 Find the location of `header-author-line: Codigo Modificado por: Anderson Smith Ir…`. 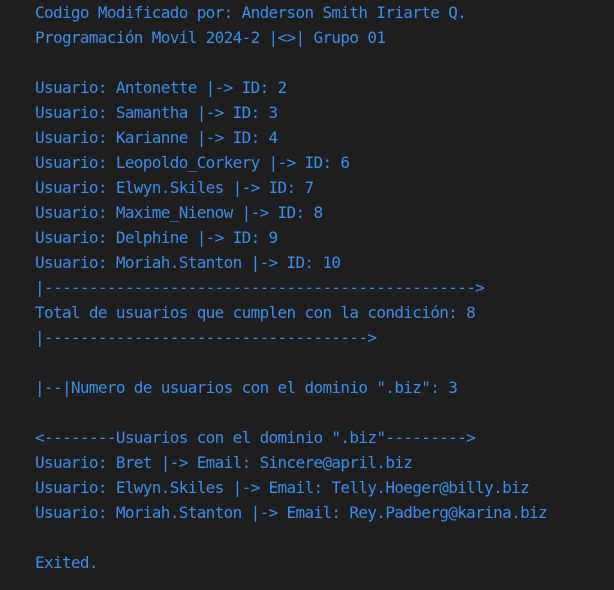

header-author-line: Codigo Modificado por: Anderson Smith Ir… is located at coordinates (251, 12).